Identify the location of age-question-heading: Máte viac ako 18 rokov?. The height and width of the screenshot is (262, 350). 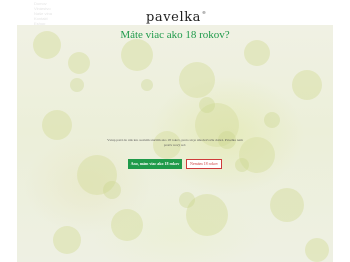
(175, 35).